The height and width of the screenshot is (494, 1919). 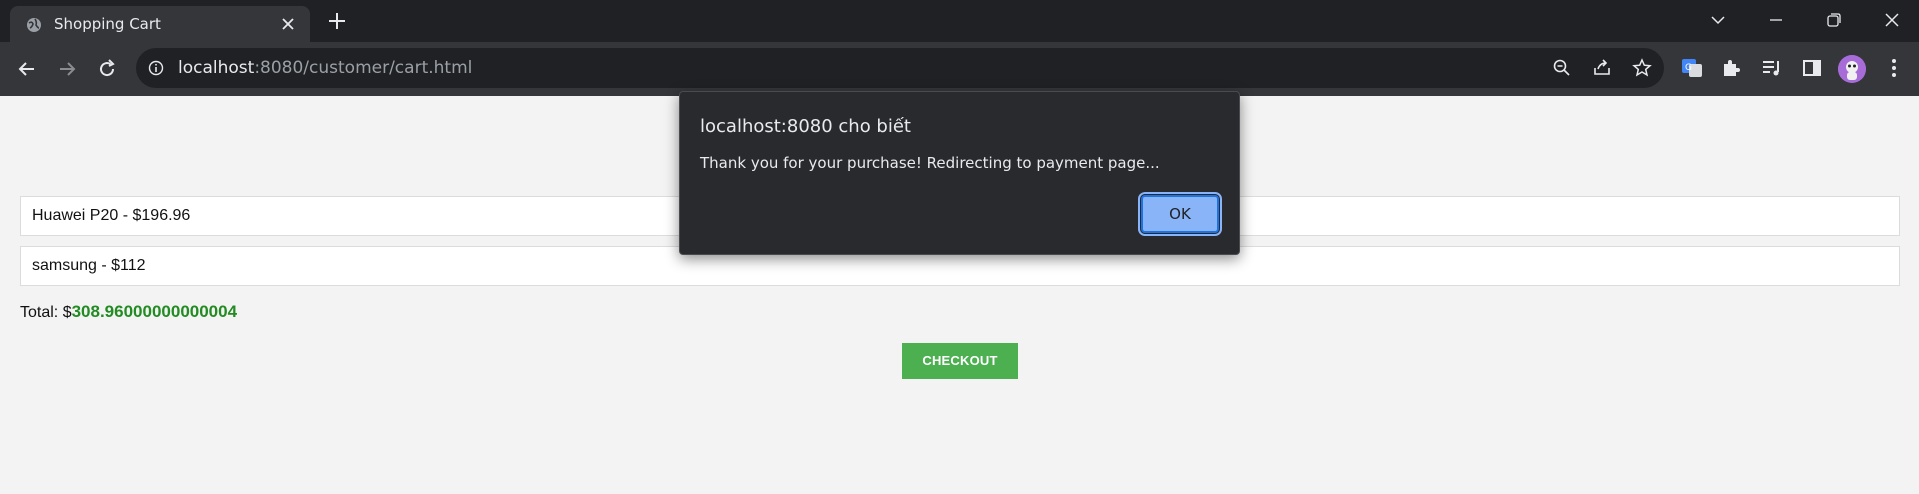 I want to click on star-icon, so click(x=1642, y=68).